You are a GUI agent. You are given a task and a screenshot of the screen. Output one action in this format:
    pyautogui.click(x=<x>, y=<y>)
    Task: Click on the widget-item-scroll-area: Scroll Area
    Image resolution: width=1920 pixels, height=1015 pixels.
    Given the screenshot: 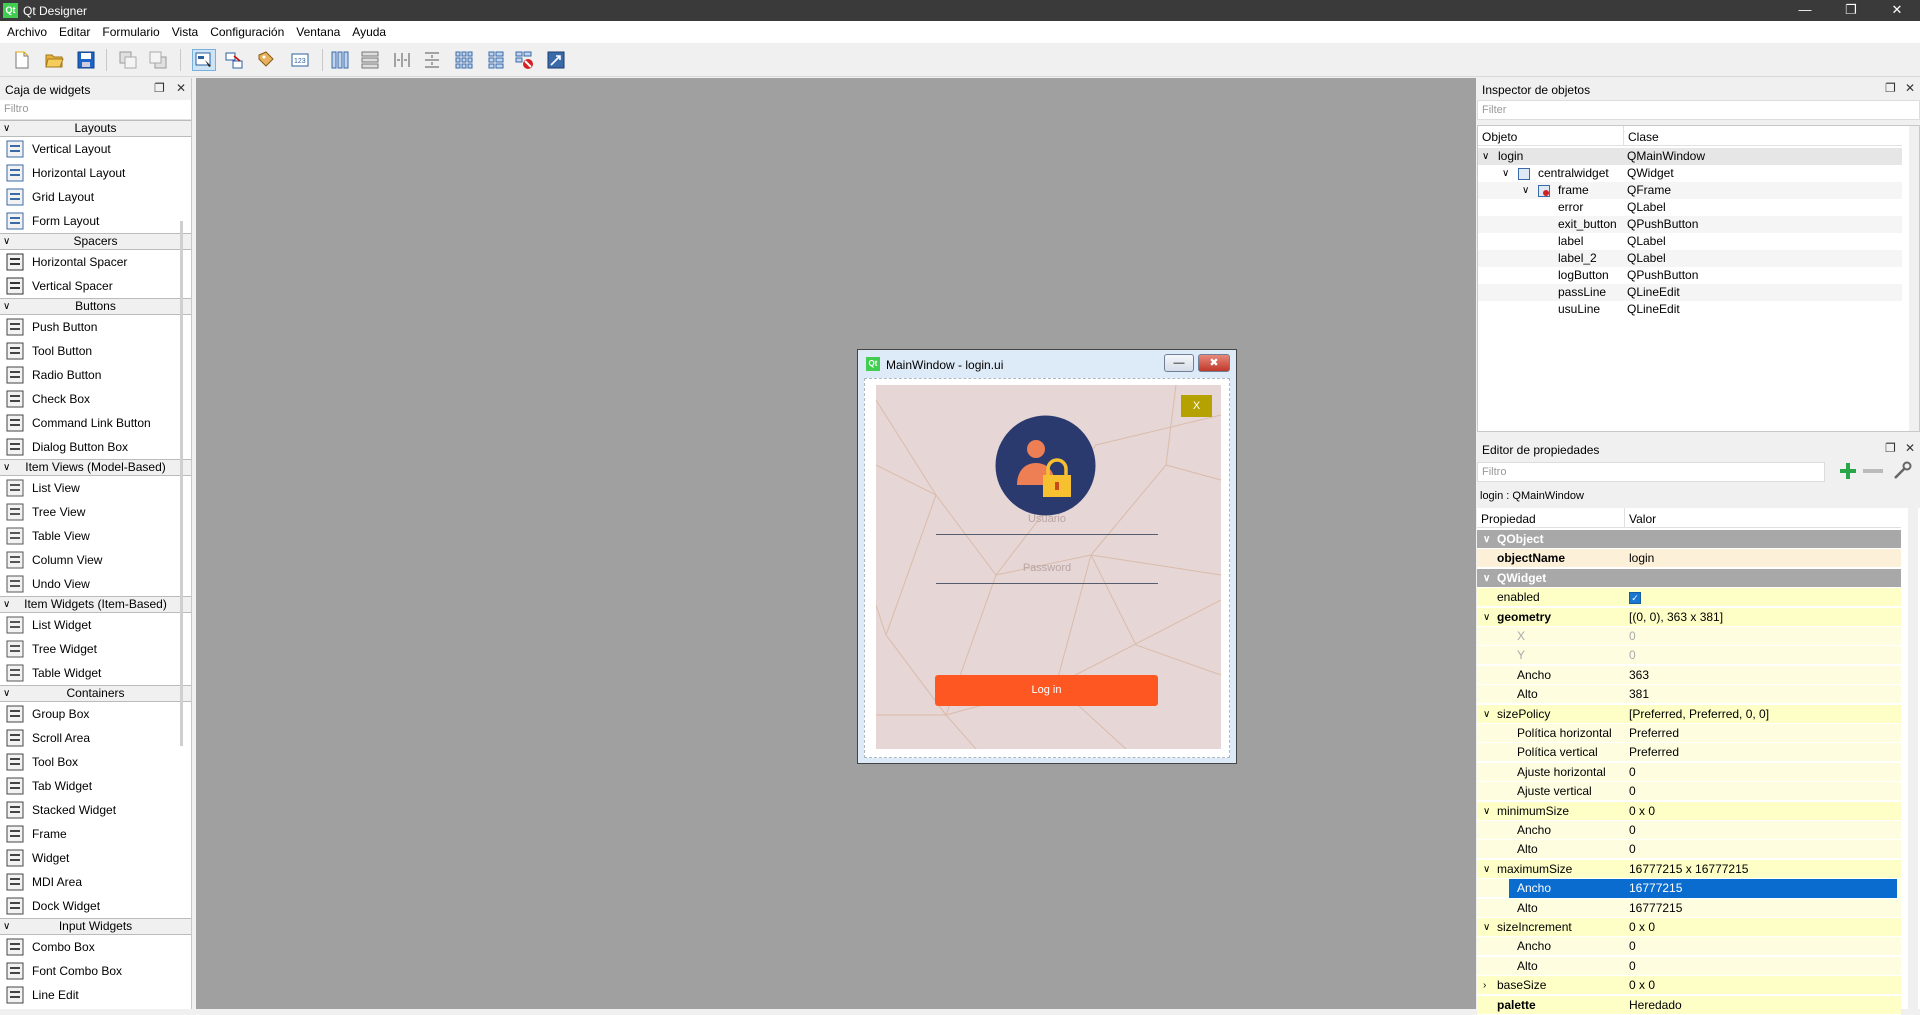 What is the action you would take?
    pyautogui.click(x=95, y=738)
    